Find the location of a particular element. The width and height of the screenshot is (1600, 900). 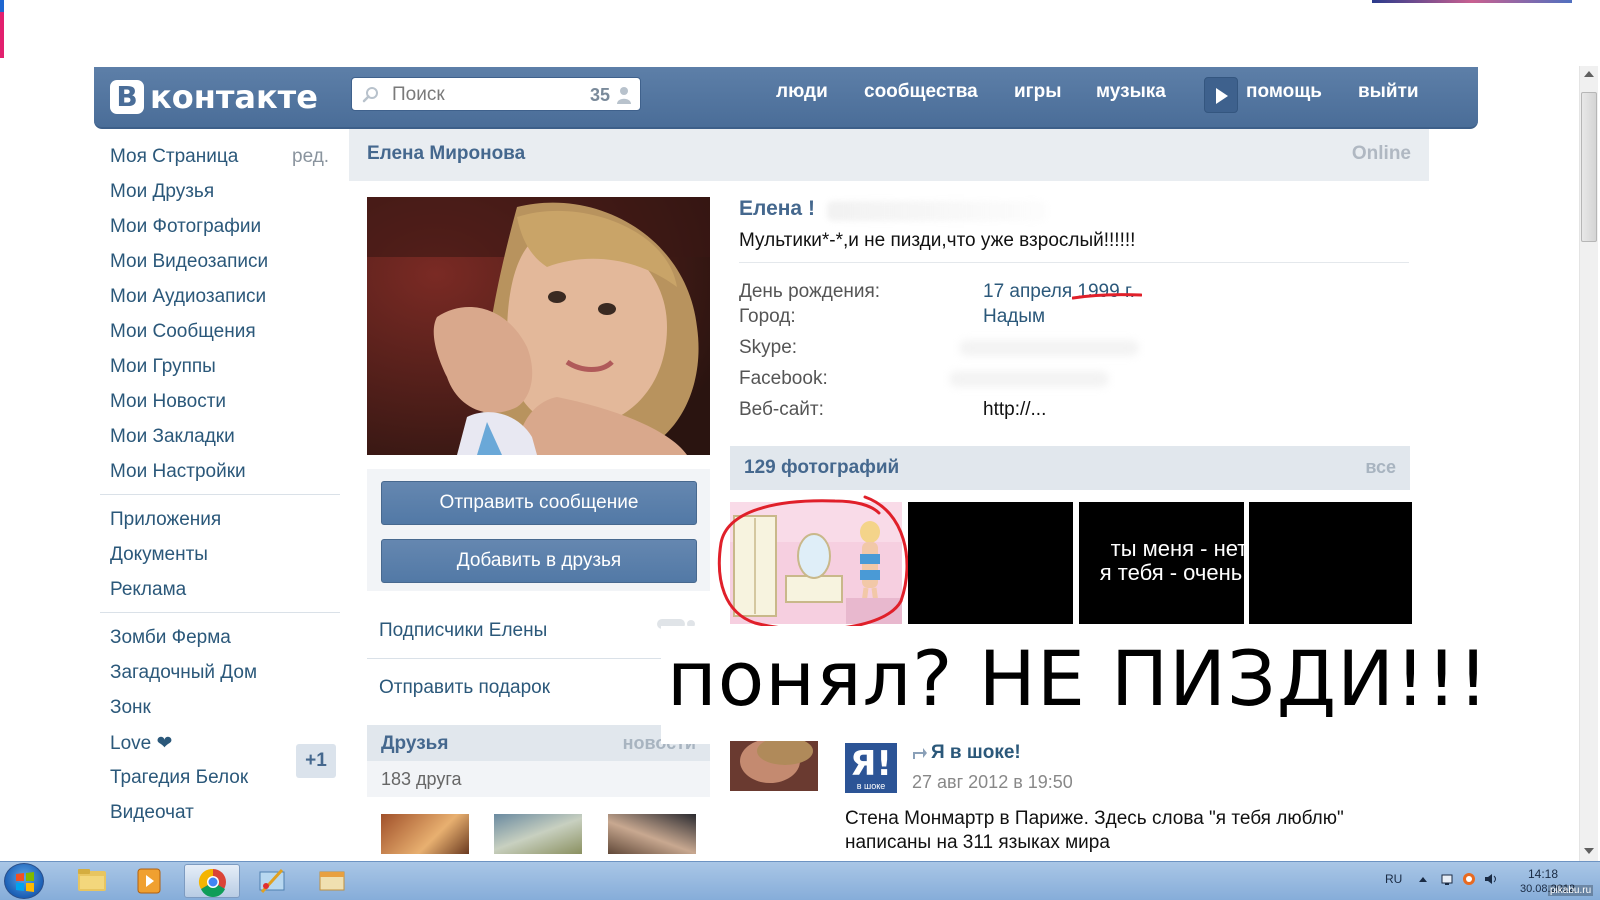

menu-app-mystery-house: Загадочный Дом is located at coordinates (183, 673).